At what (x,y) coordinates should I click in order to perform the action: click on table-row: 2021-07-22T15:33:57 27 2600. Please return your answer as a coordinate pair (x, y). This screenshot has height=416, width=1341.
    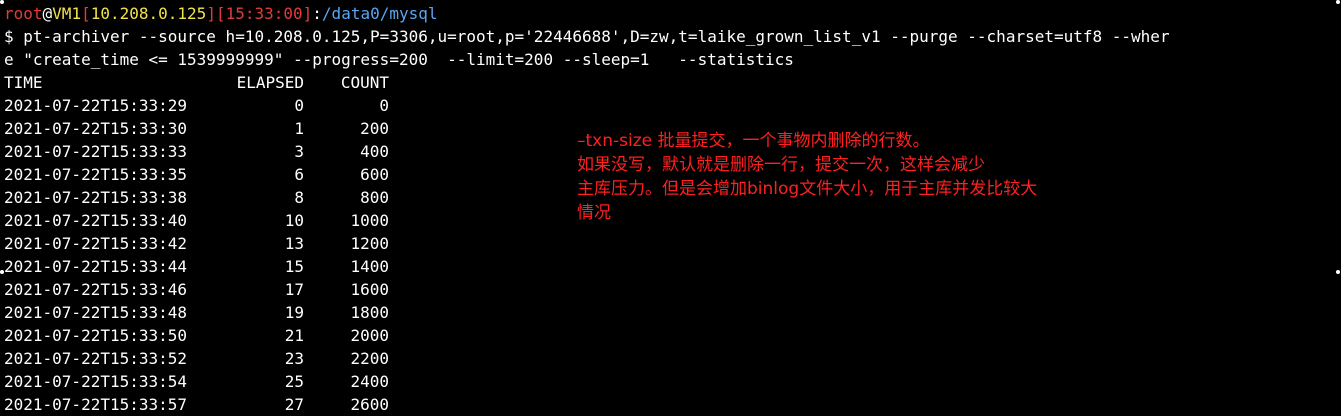
    Looking at the image, I should click on (672, 404).